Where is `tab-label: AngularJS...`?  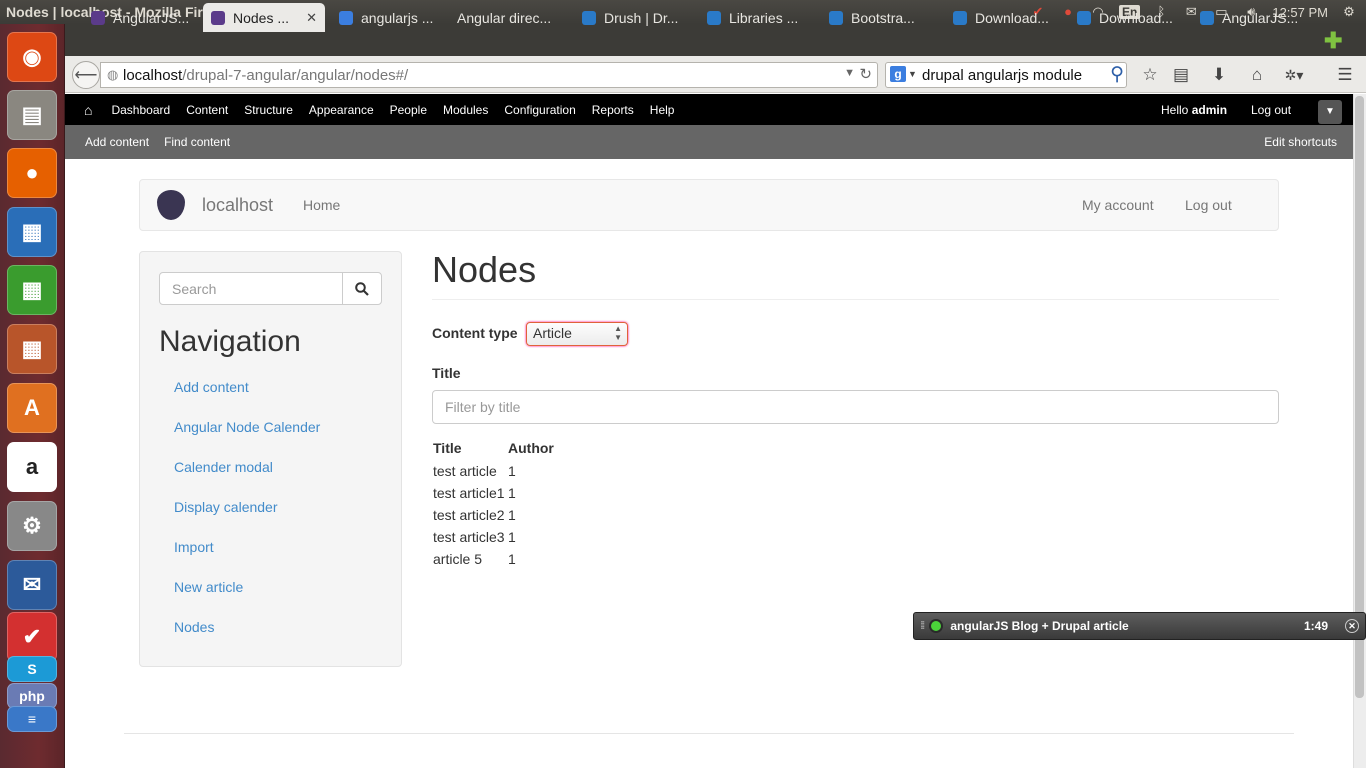 tab-label: AngularJS... is located at coordinates (151, 17).